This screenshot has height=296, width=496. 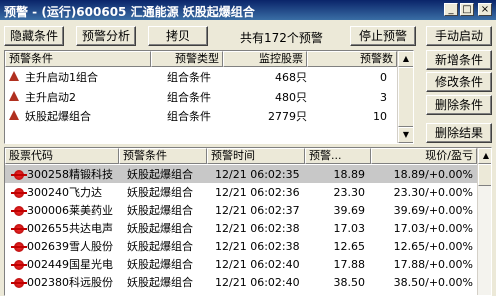 I want to click on delete-result-button: 删除结果, so click(x=459, y=133).